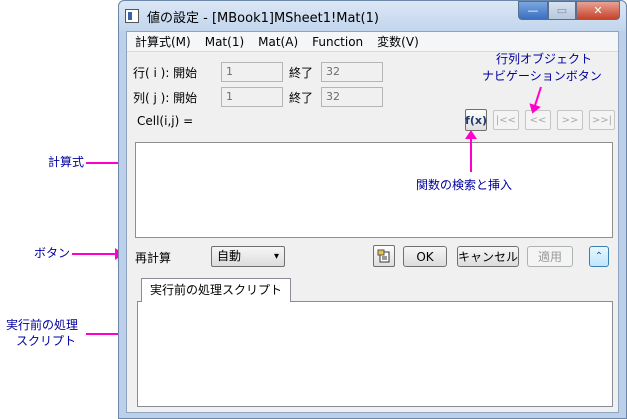 The image size is (627, 419). Describe the element at coordinates (301, 73) in the screenshot. I see `row-end-label: 終了` at that location.